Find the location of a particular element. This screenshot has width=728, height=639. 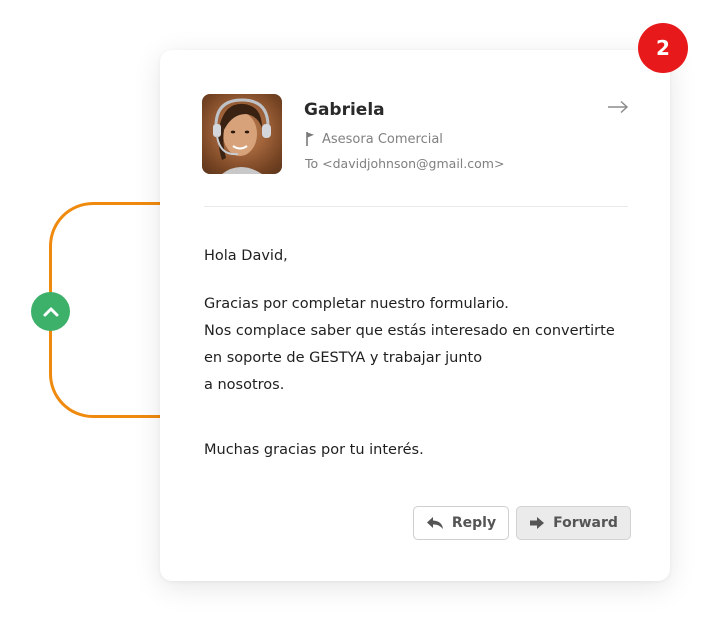

email-body-line: en soporte de GESTYA y trabajar junto is located at coordinates (343, 358).